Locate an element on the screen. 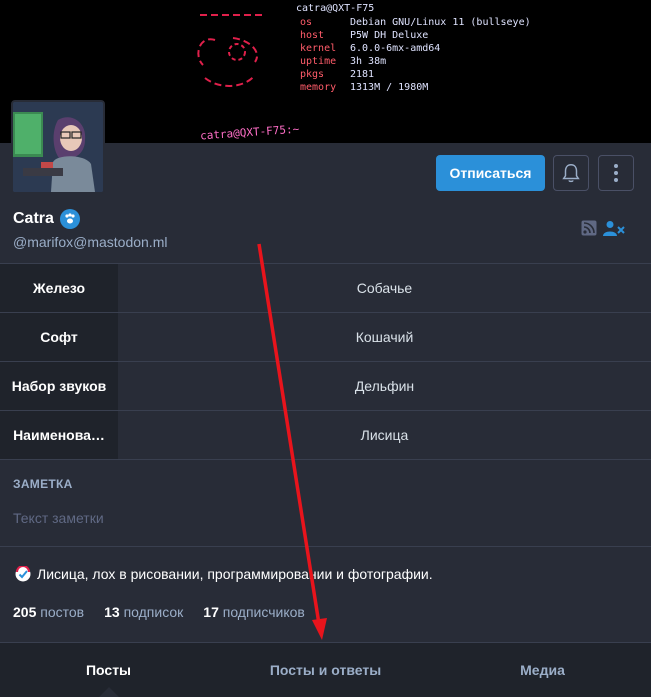 This screenshot has width=651, height=697. terminal-key: host is located at coordinates (312, 35).